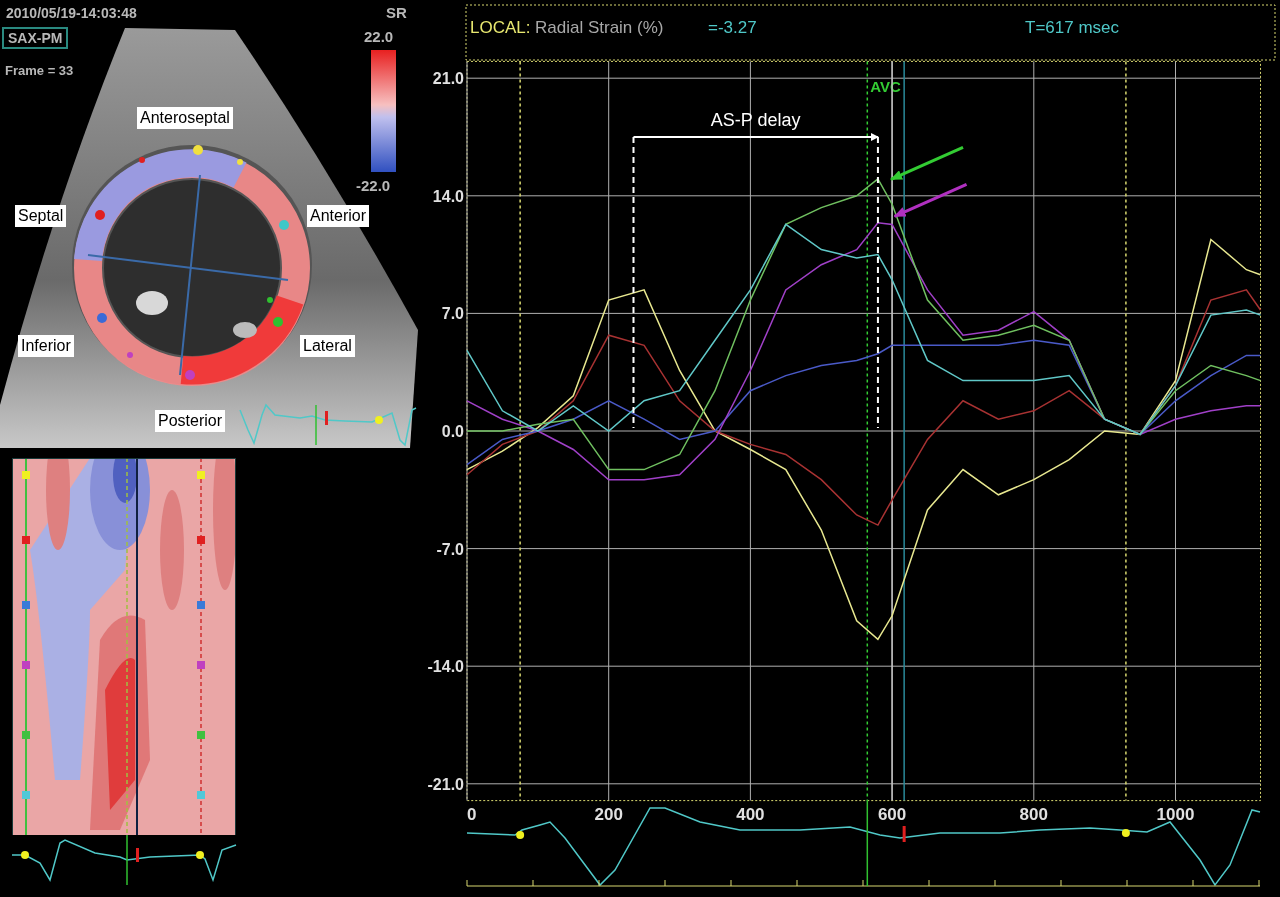 This screenshot has width=1280, height=897. Describe the element at coordinates (35, 38) in the screenshot. I see `view-label: SAX-PM` at that location.